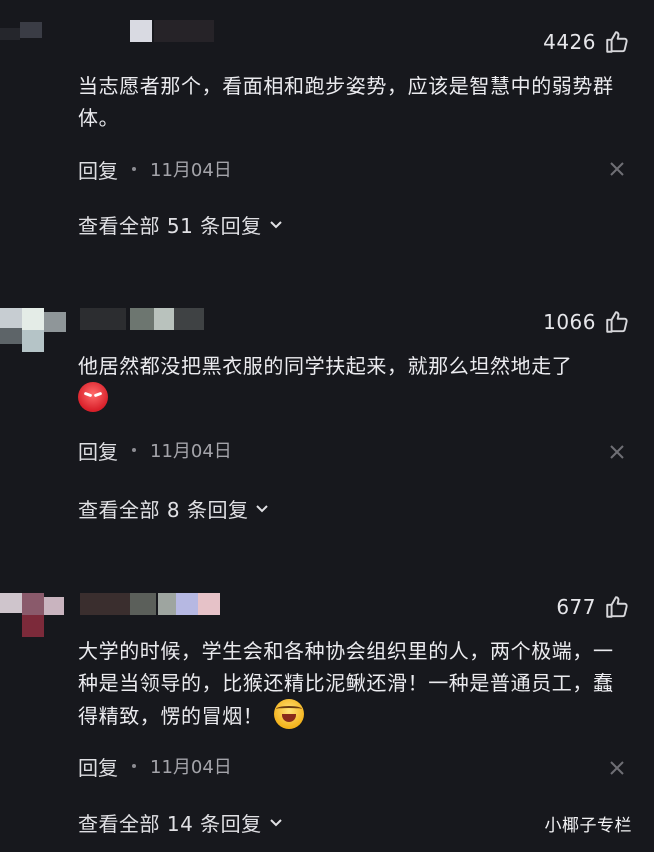 The height and width of the screenshot is (852, 654). I want to click on angry-face-emoji, so click(93, 397).